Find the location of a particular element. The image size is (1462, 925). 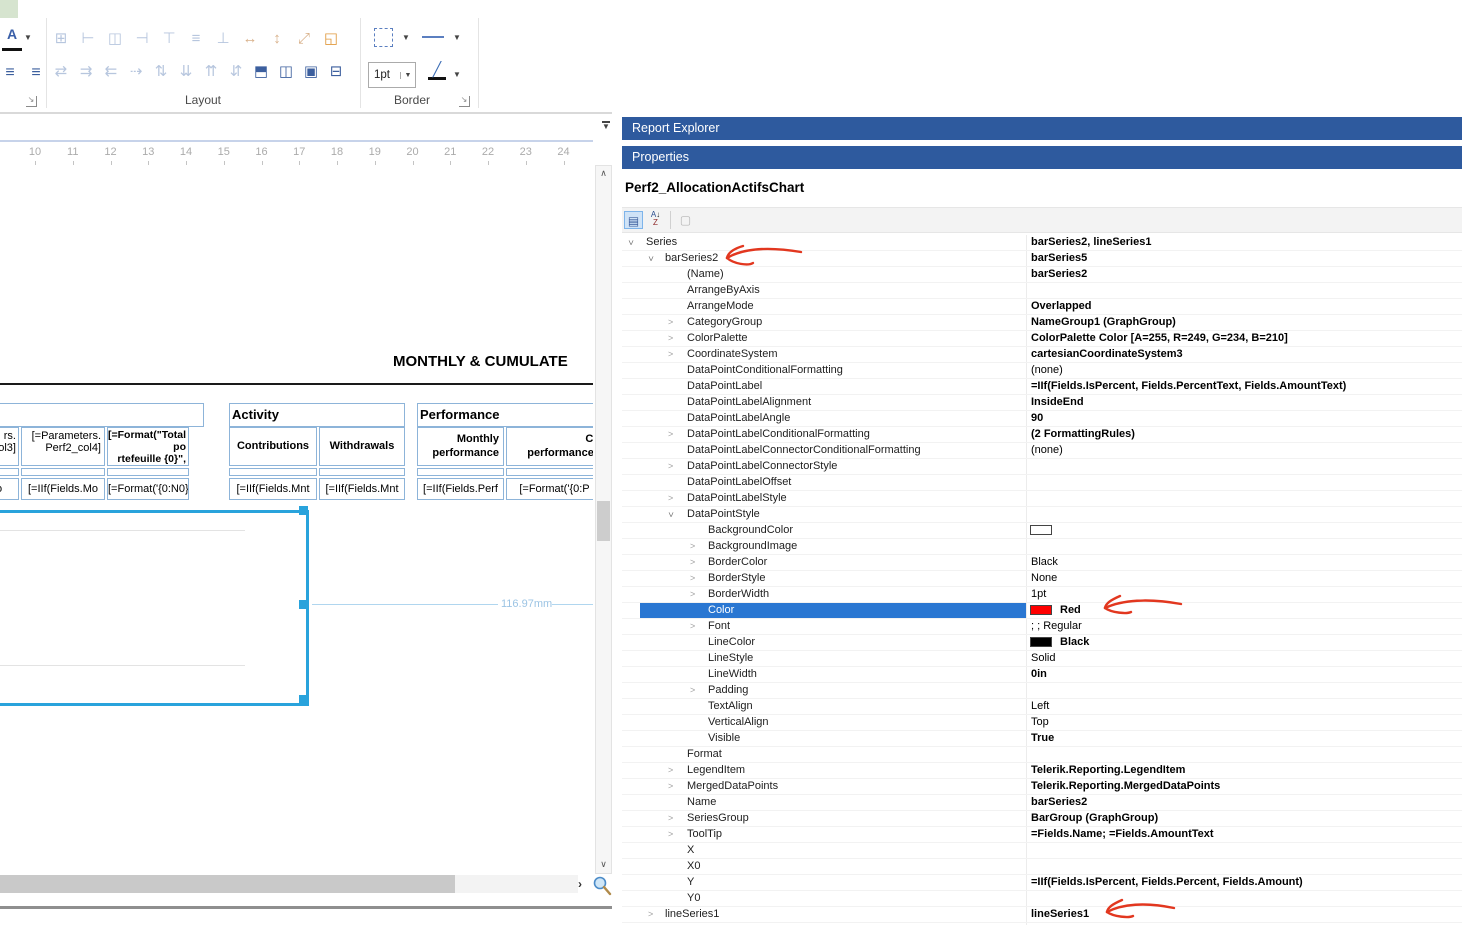

property-row-legenditem: > LegendItem Telerik.Reporting.LegendItem is located at coordinates (1042, 771).